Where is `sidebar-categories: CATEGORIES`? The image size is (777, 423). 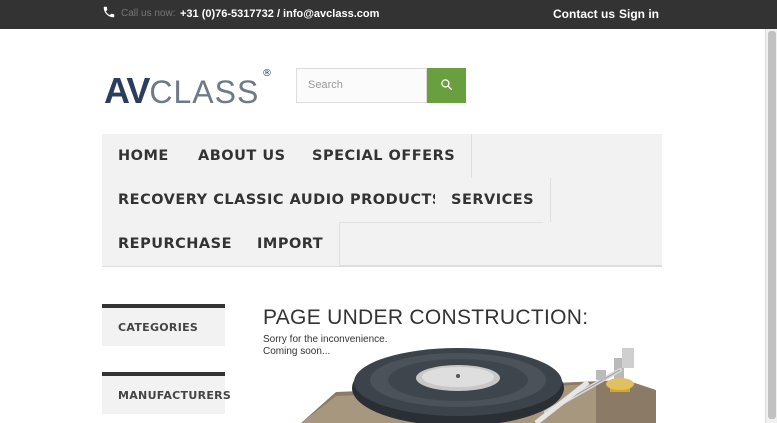 sidebar-categories: CATEGORIES is located at coordinates (163, 325).